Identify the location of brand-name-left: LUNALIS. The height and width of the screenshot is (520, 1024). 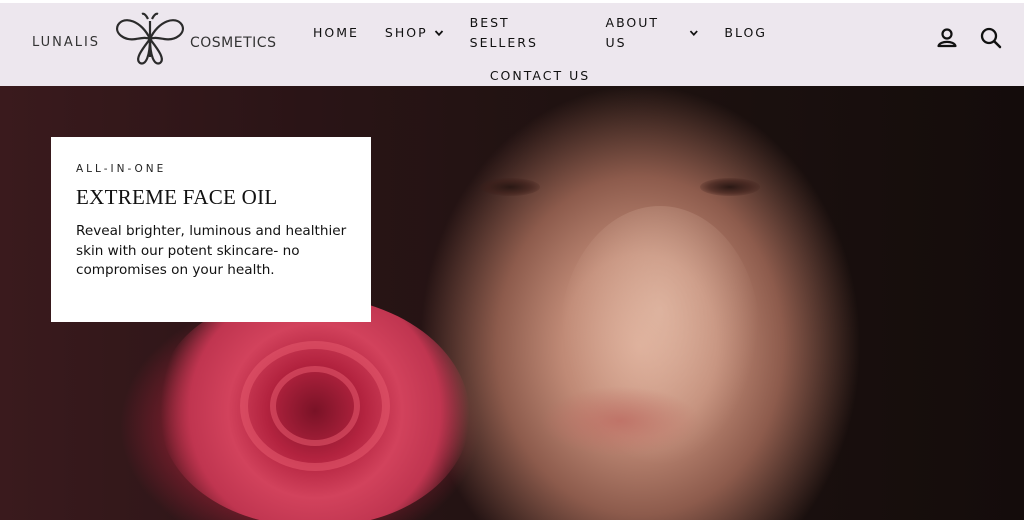
(66, 42).